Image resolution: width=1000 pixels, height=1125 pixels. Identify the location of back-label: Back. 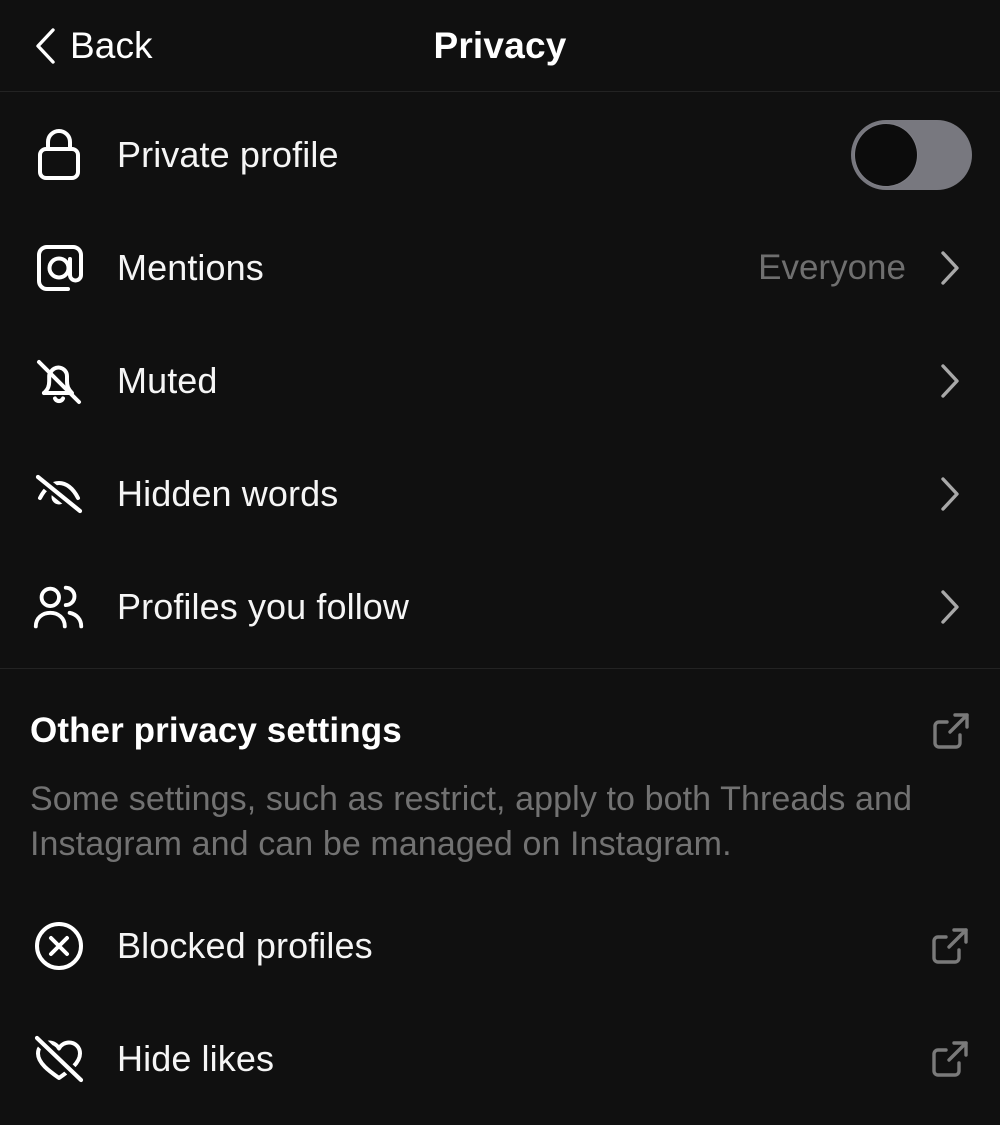
(111, 45).